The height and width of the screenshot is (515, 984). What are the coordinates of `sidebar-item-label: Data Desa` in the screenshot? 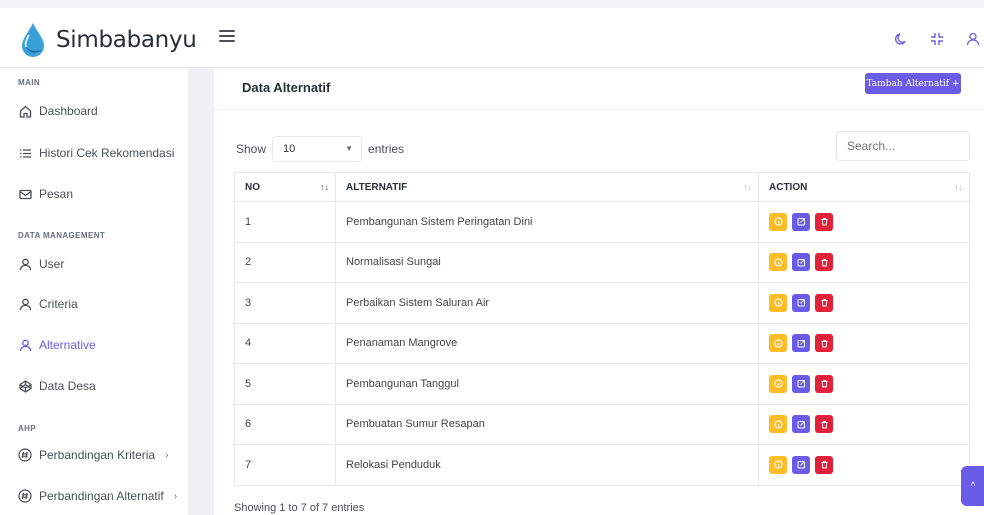 It's located at (67, 386).